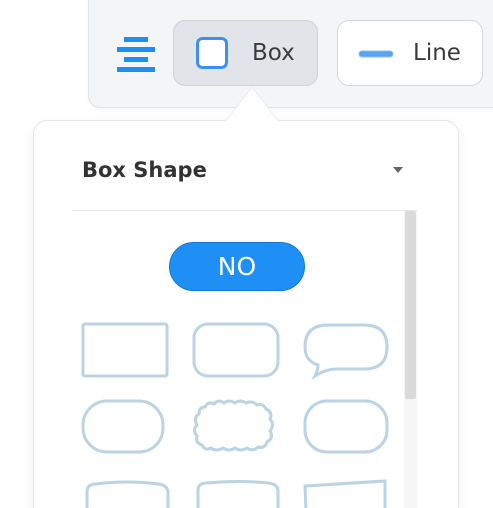 The image size is (493, 508). Describe the element at coordinates (346, 426) in the screenshot. I see `shape-rounded-rectangle-large` at that location.